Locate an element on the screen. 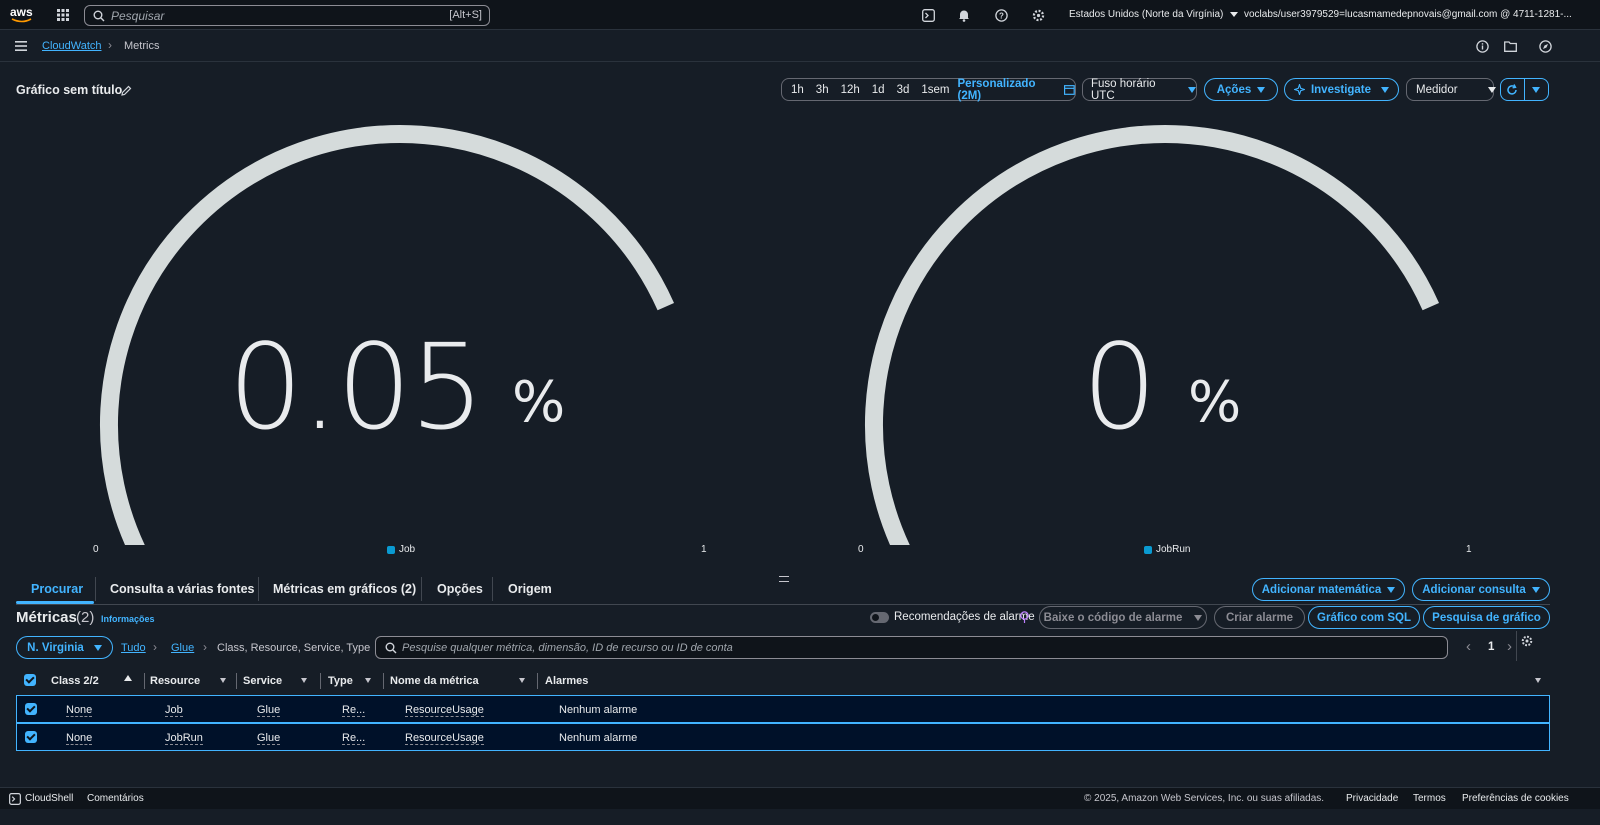  download-alarm-code-label: Baixe o código de alarme is located at coordinates (1113, 617).